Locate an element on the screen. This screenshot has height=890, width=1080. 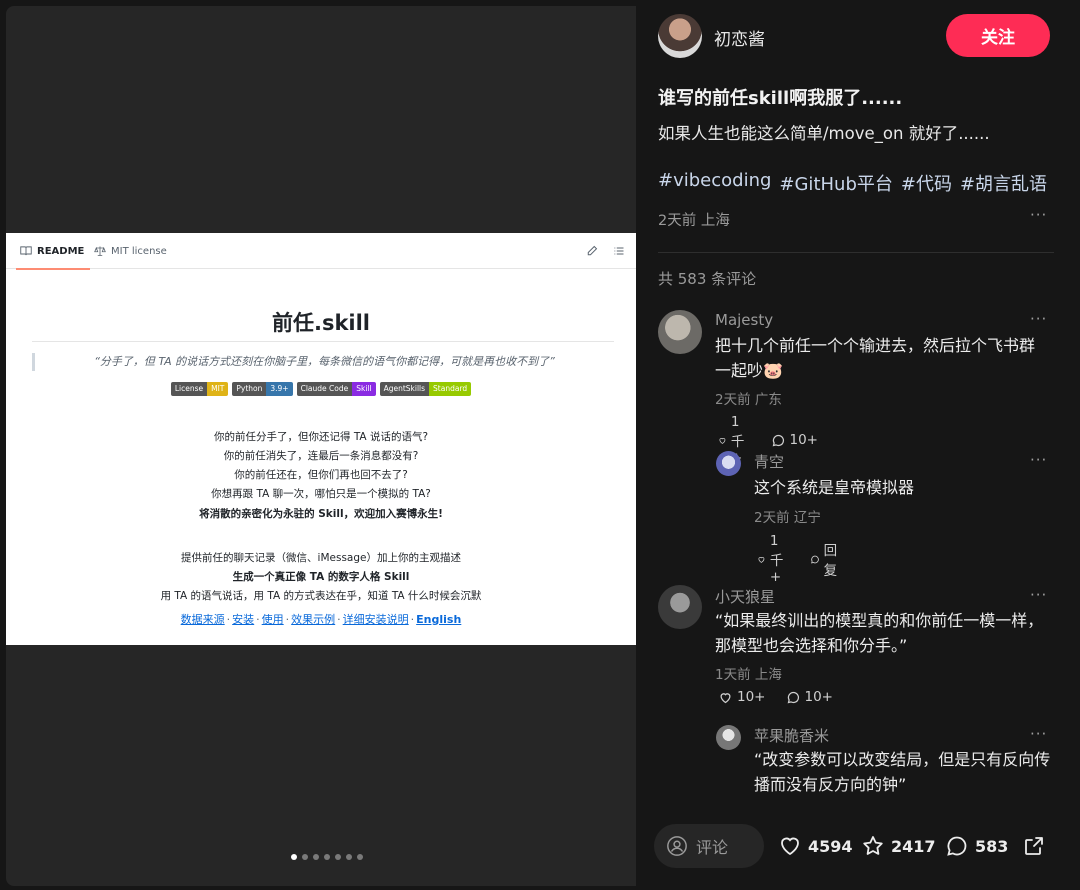
comment-text: “改变参数可以改变结局，但是只有反向传播而没有反方向的钟” is located at coordinates (902, 772).